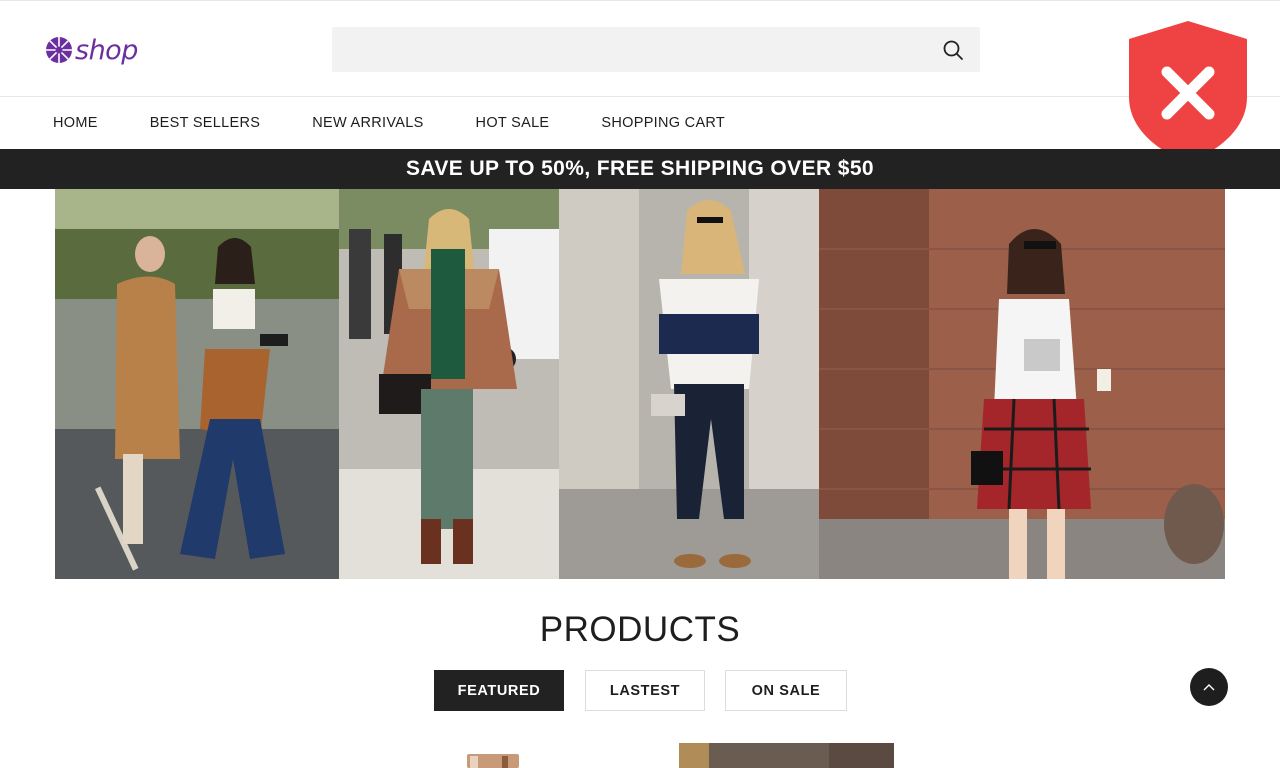  I want to click on nav-item-shopping-cart: SHOPPING CART, so click(663, 123).